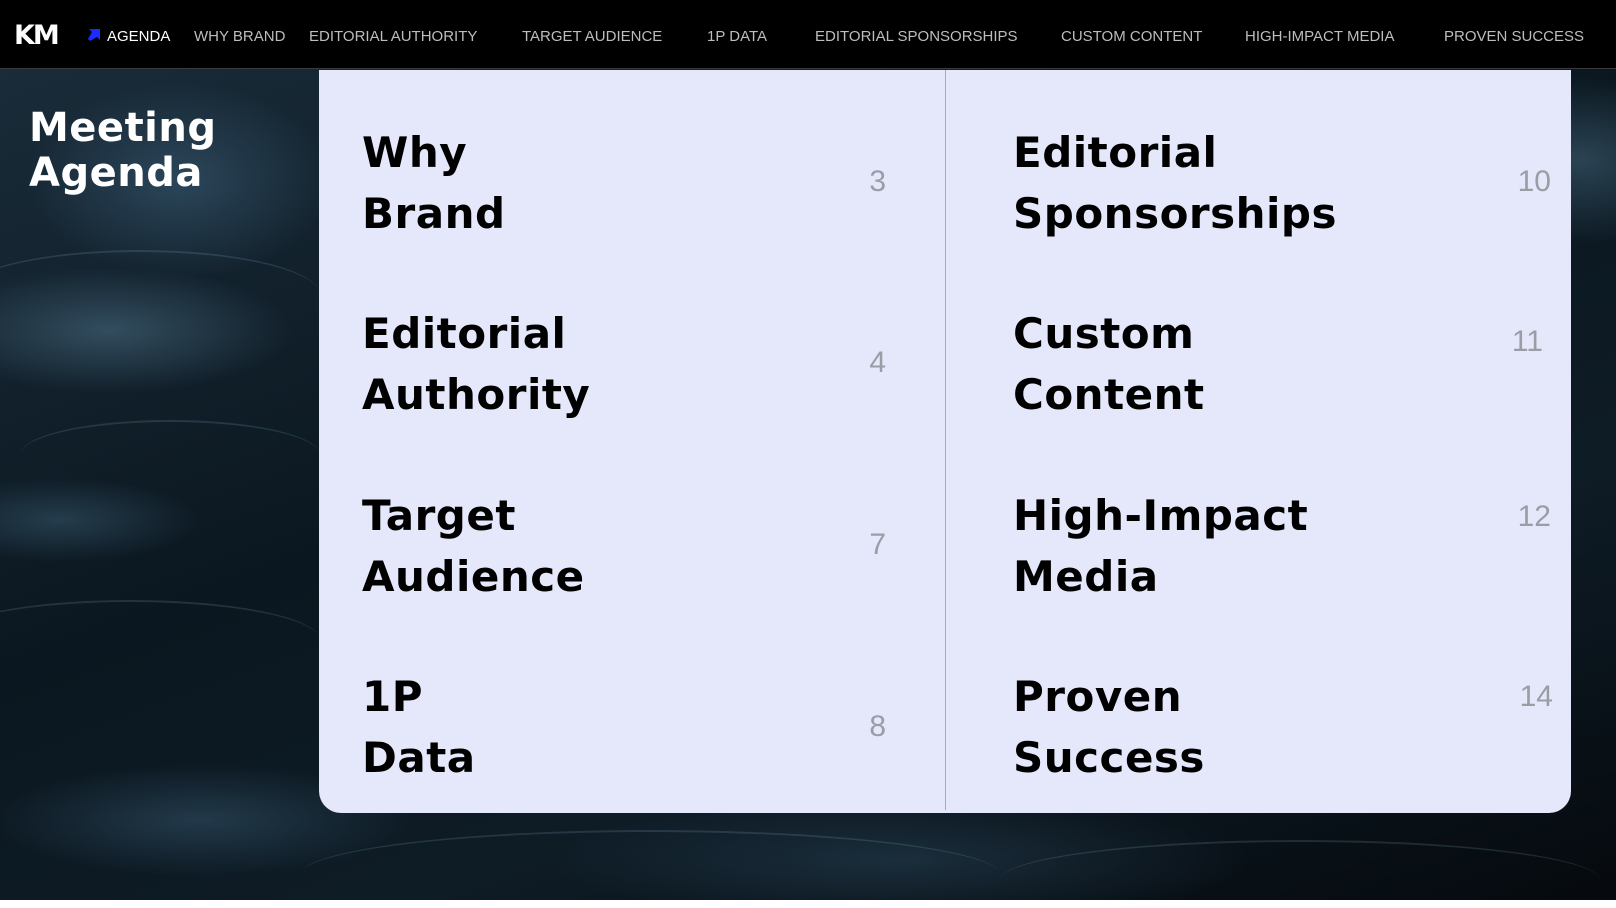  I want to click on page-title-line2: Agenda, so click(116, 173).